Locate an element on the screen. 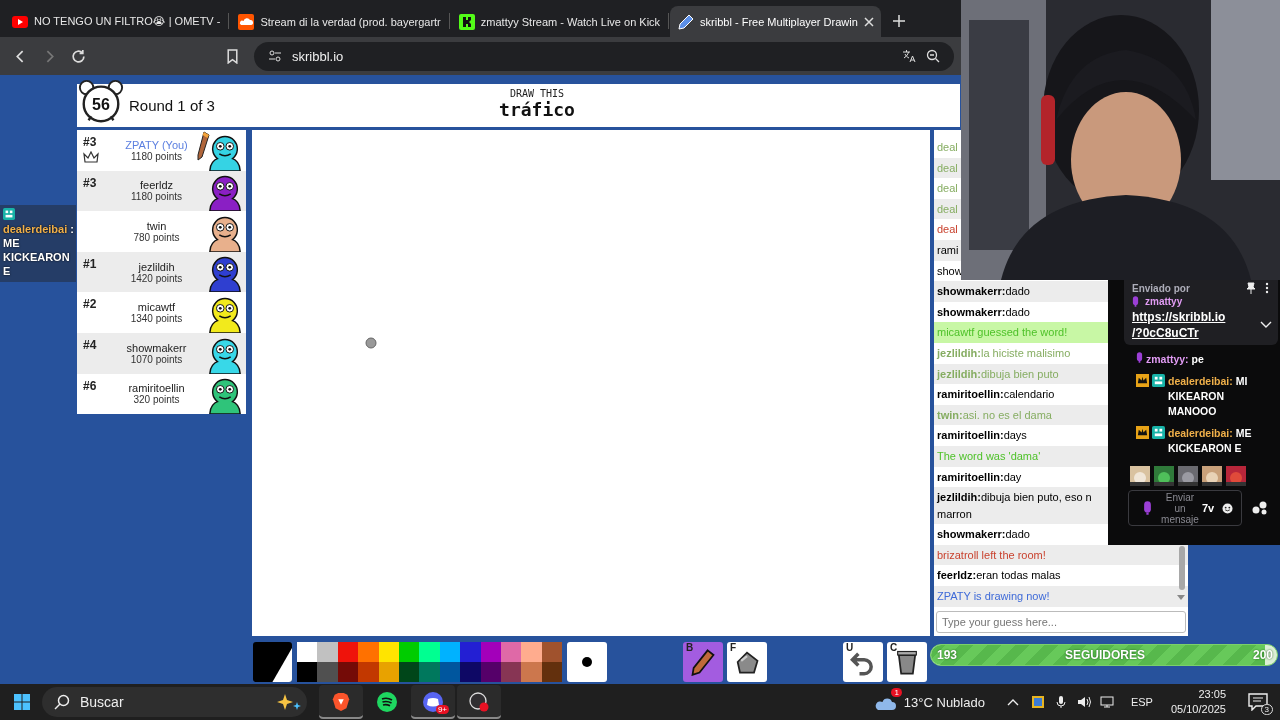 The width and height of the screenshot is (1280, 720). notification-badge: 9+ is located at coordinates (442, 709).